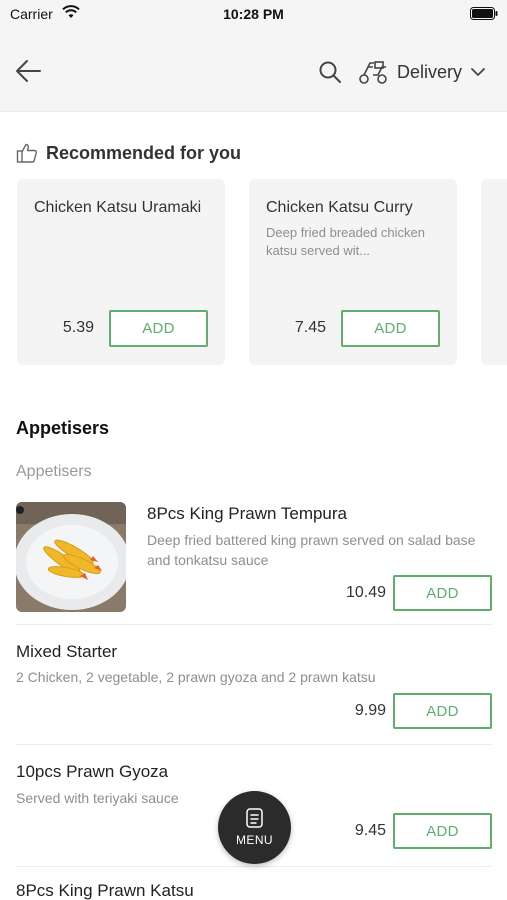  Describe the element at coordinates (365, 592) in the screenshot. I see `item-price: 10.49` at that location.